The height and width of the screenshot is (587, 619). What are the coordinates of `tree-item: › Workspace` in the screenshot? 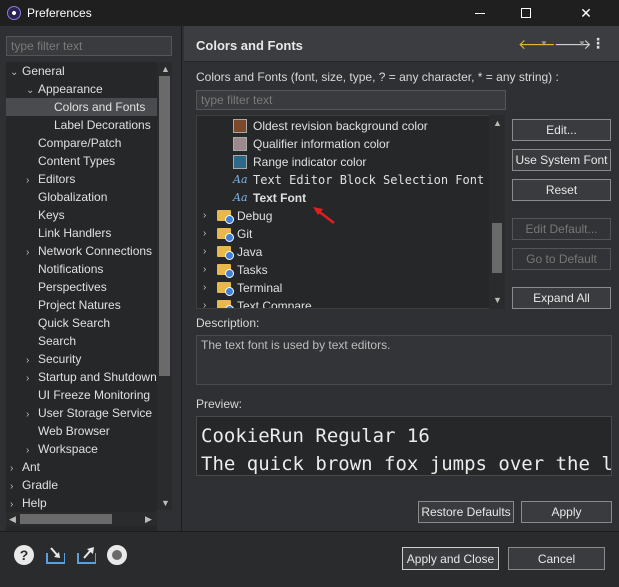 It's located at (62, 449).